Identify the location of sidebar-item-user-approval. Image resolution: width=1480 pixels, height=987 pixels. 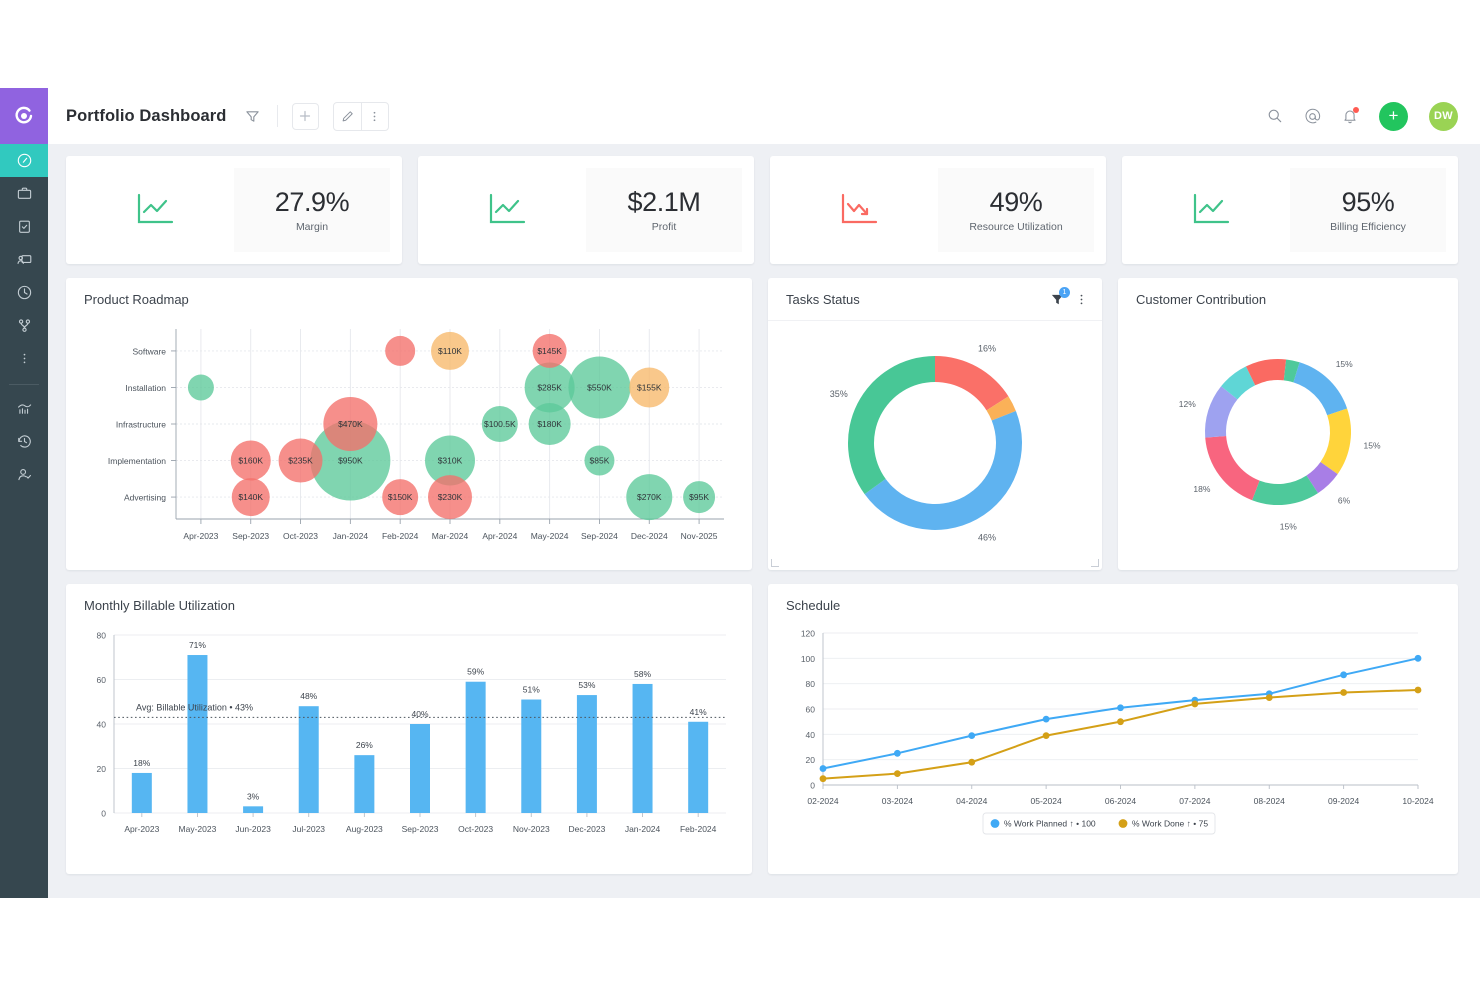
(24, 474).